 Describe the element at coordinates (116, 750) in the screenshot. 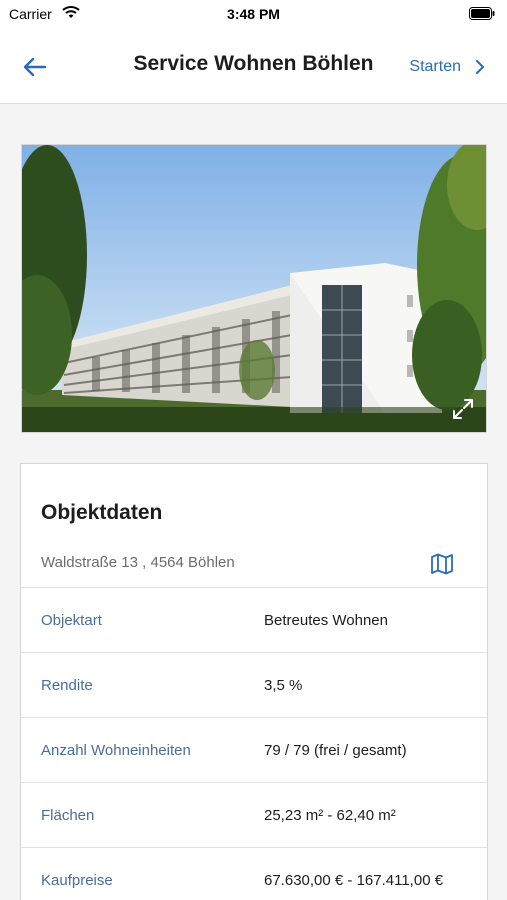

I see `row-label: Anzahl Wohneinheiten` at that location.